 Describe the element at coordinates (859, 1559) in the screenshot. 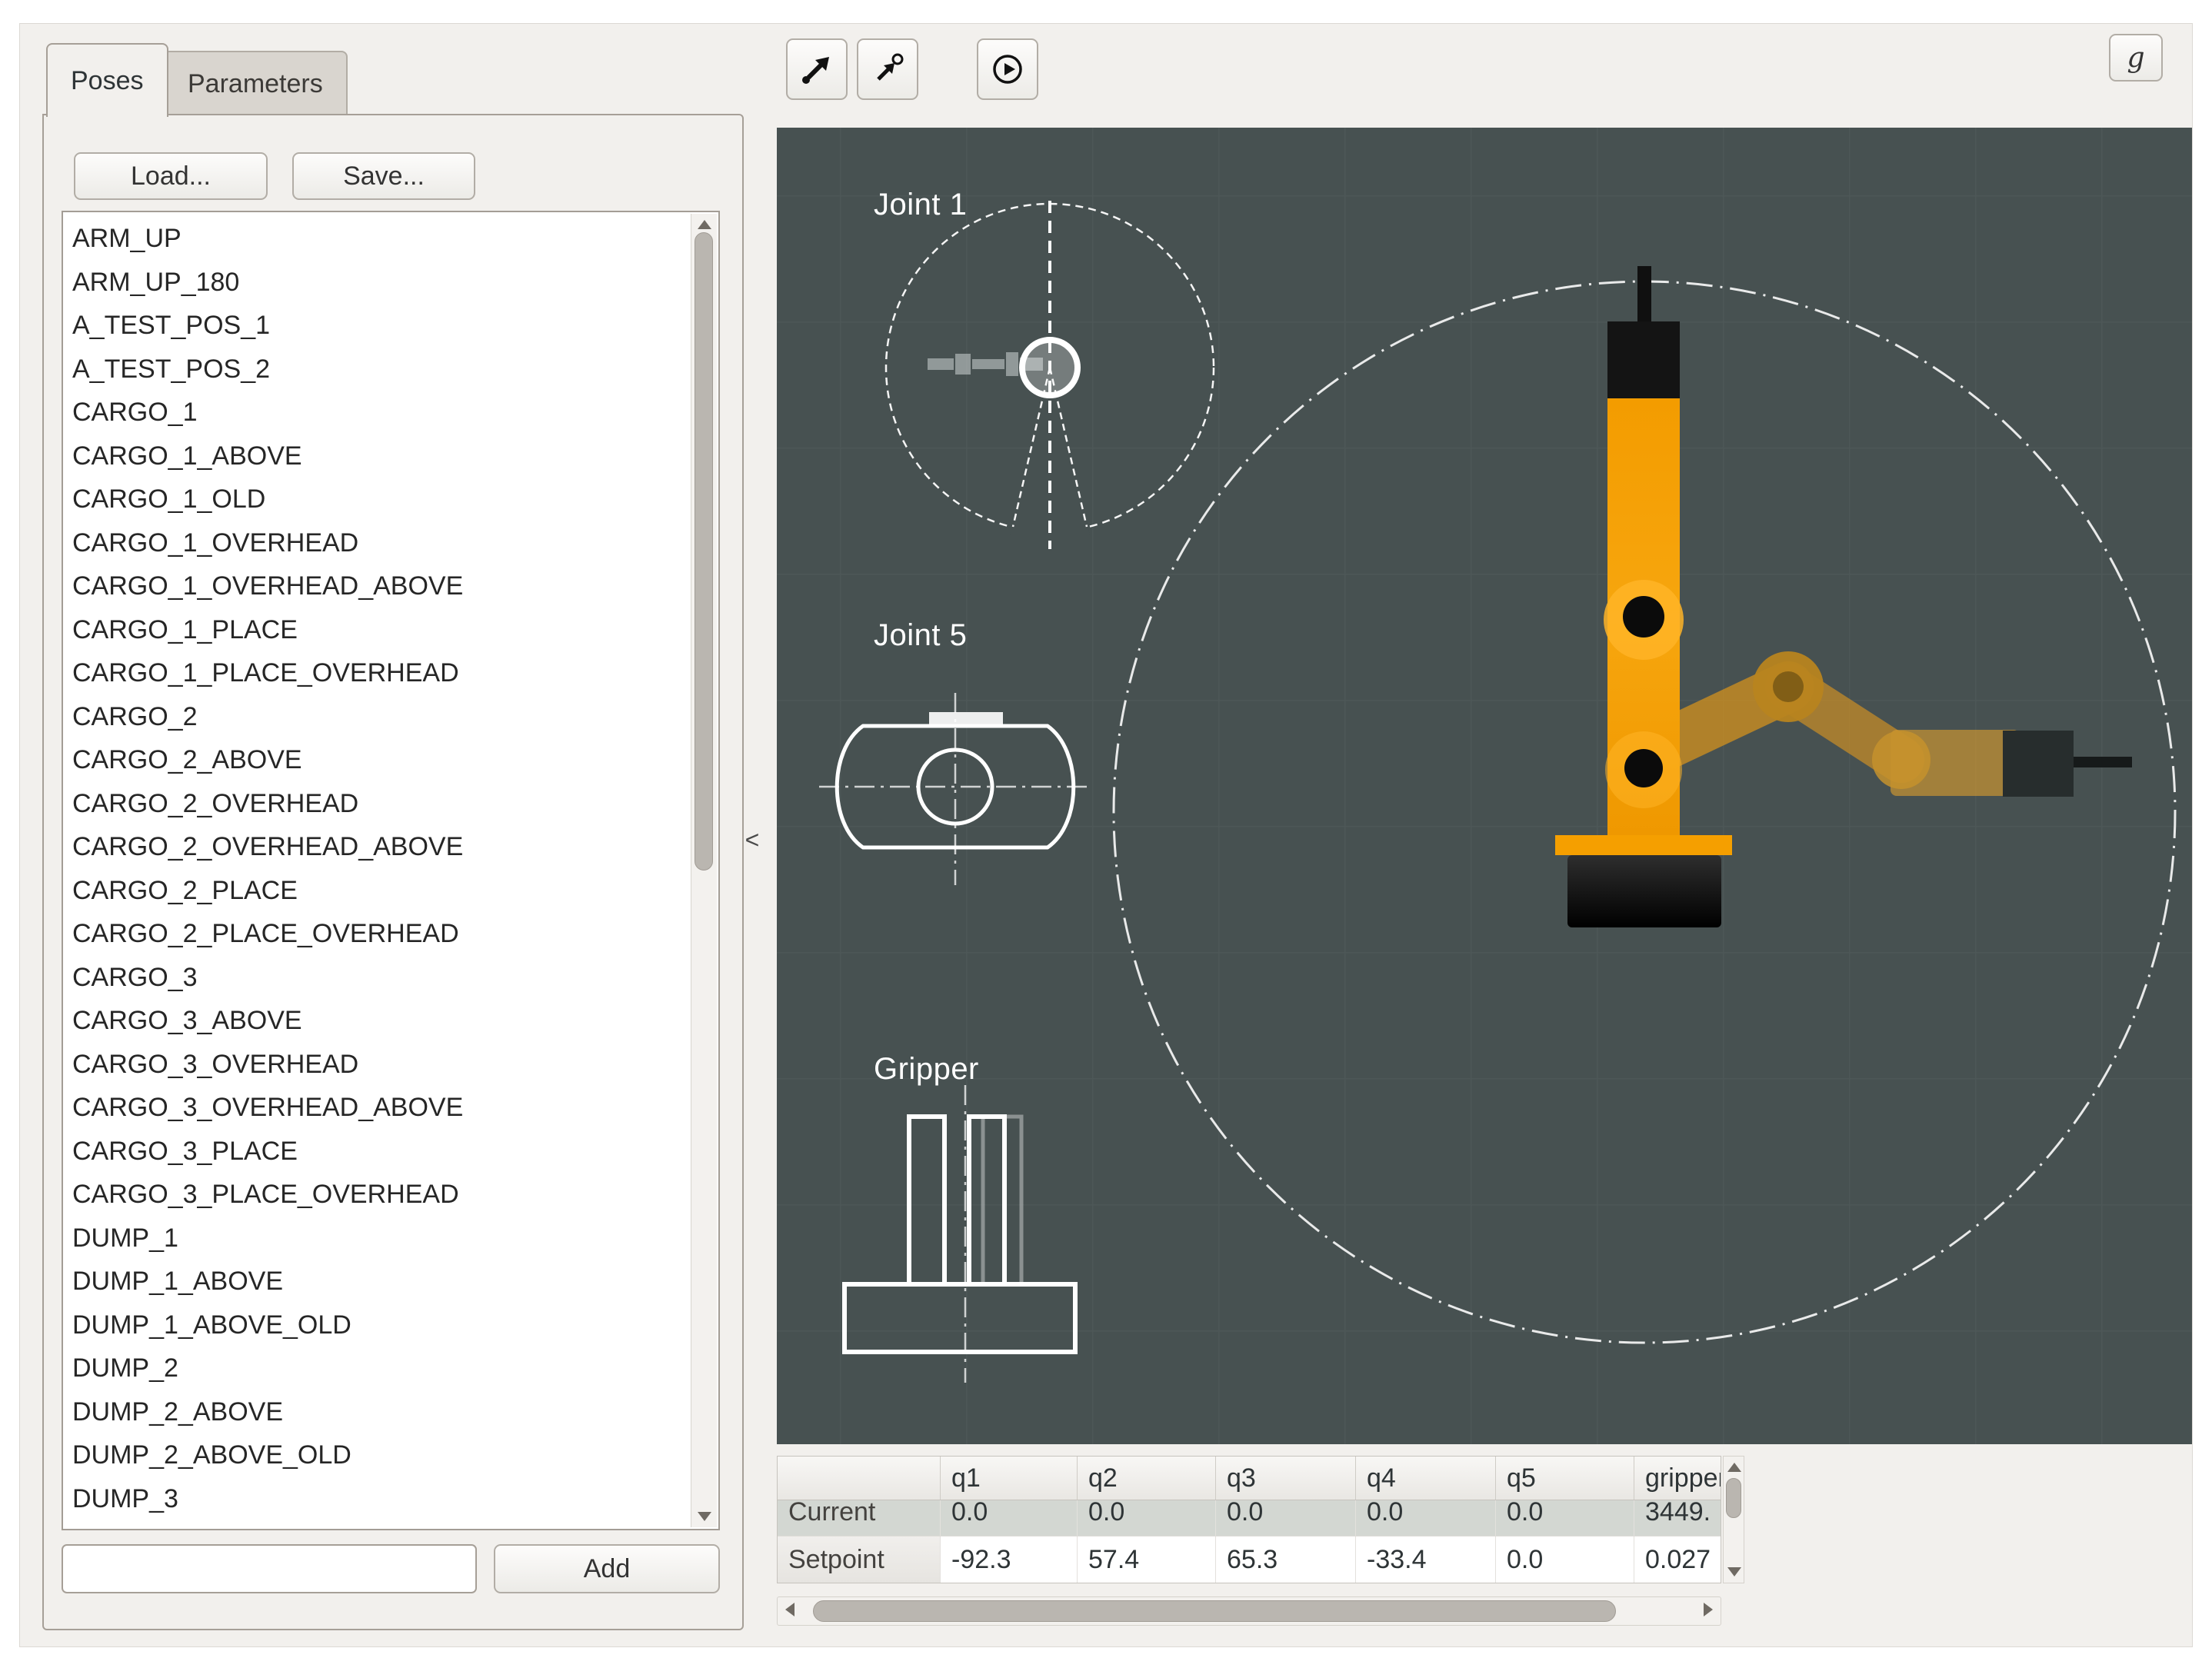

I see `row-header: Setpoint` at that location.